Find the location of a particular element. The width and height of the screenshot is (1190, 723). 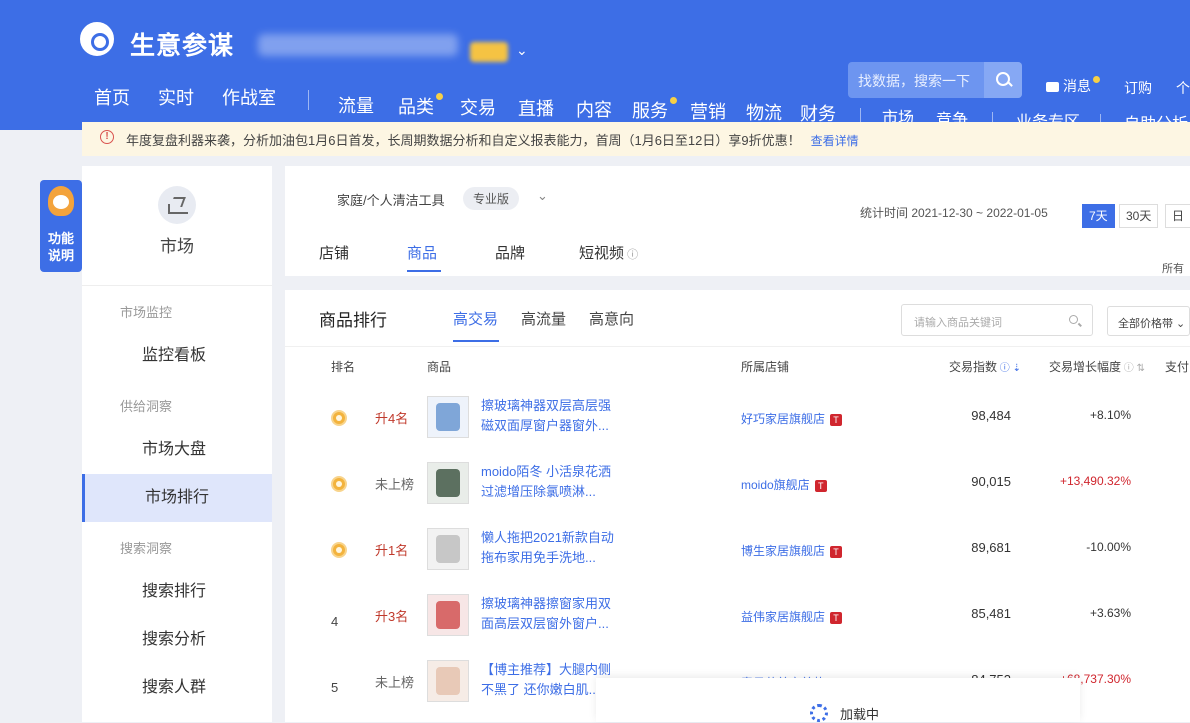

nav-war-room: 作战室 is located at coordinates (249, 97).